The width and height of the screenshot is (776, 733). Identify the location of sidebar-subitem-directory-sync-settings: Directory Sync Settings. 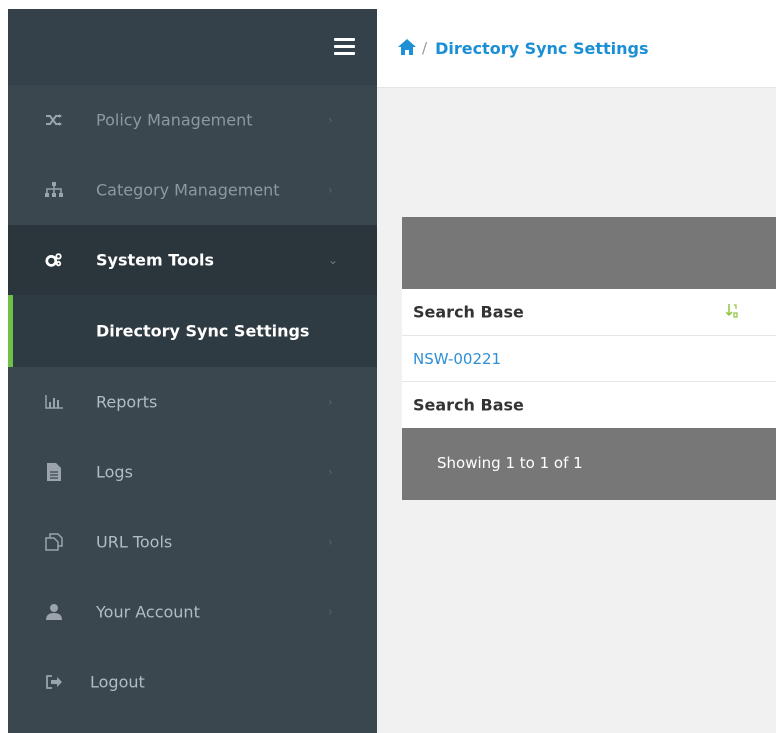
(192, 331).